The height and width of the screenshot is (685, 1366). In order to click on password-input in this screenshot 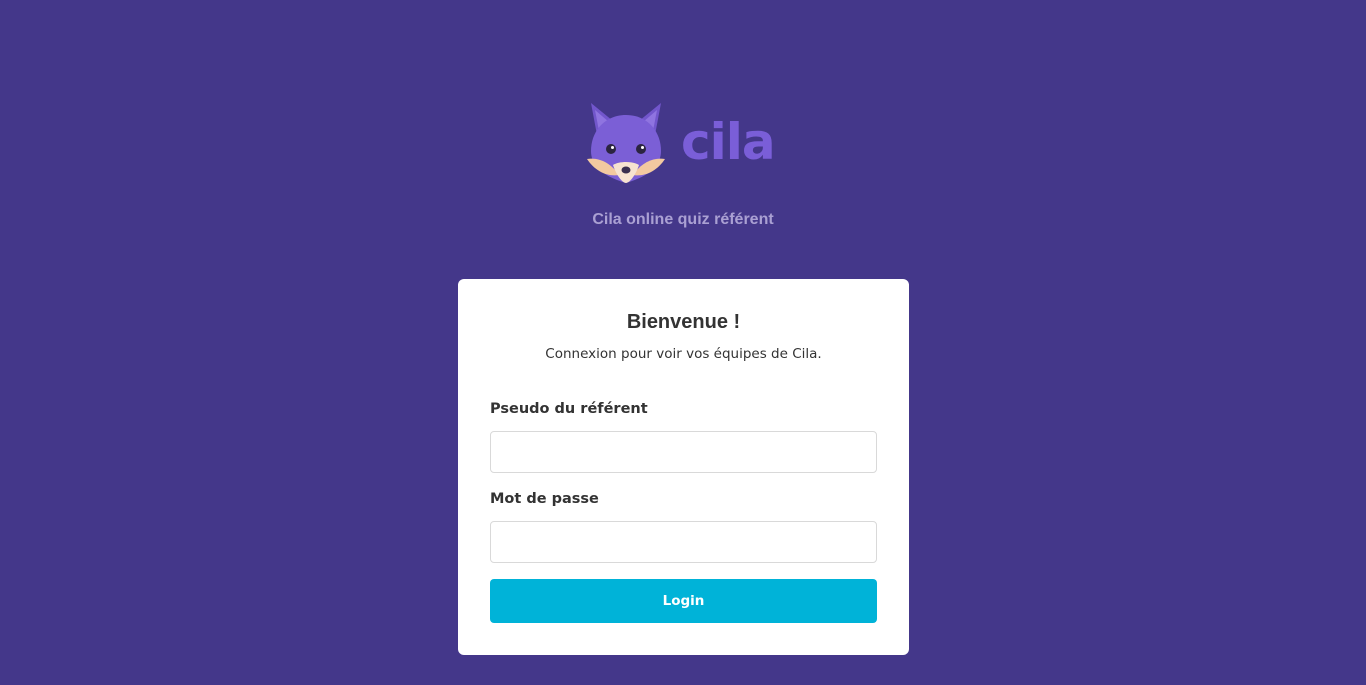, I will do `click(683, 542)`.